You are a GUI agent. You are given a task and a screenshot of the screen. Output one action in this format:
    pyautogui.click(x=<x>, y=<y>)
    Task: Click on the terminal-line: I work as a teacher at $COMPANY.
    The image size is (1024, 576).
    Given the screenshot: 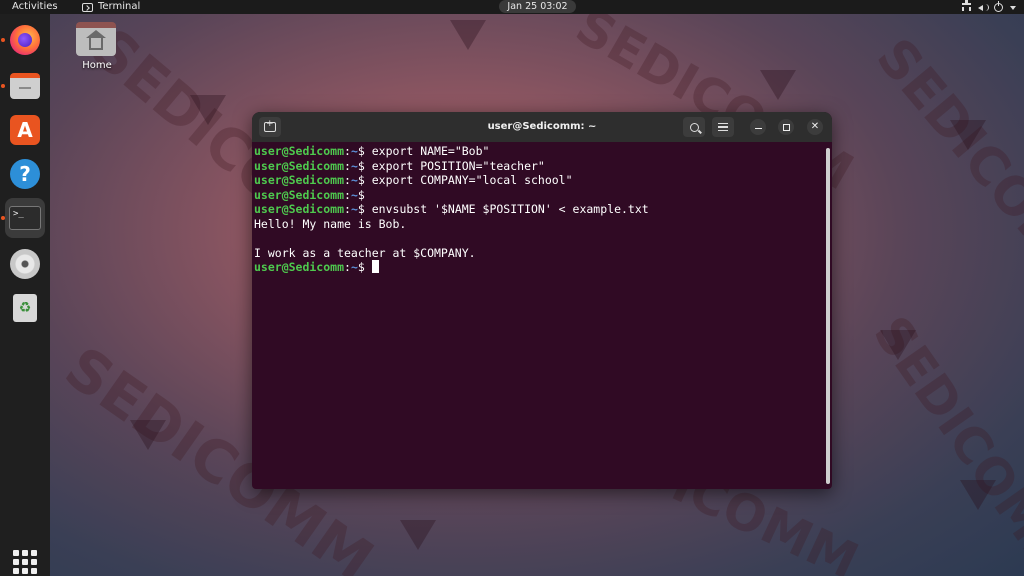 What is the action you would take?
    pyautogui.click(x=539, y=253)
    